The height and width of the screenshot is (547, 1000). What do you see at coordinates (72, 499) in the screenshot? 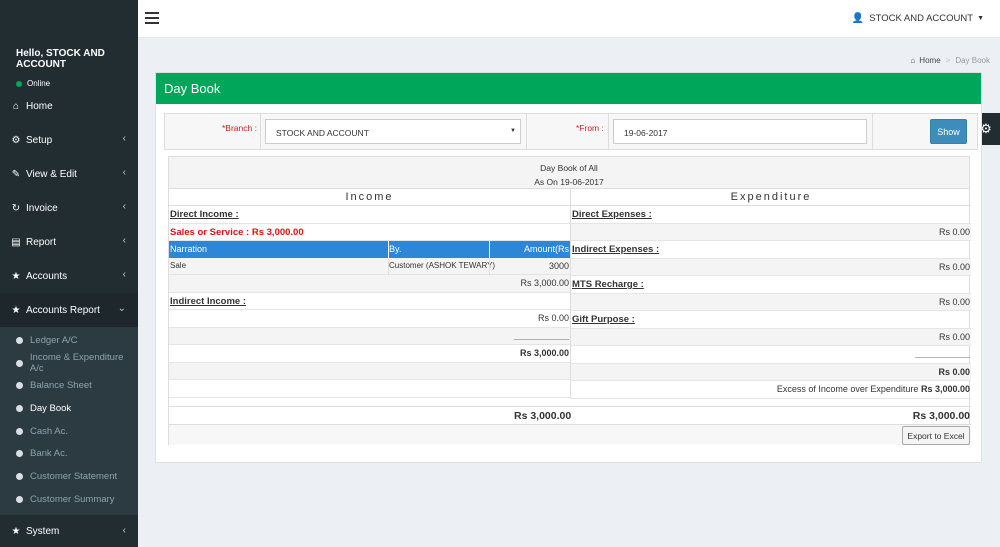
I see `submenu-label: Customer Summary` at bounding box center [72, 499].